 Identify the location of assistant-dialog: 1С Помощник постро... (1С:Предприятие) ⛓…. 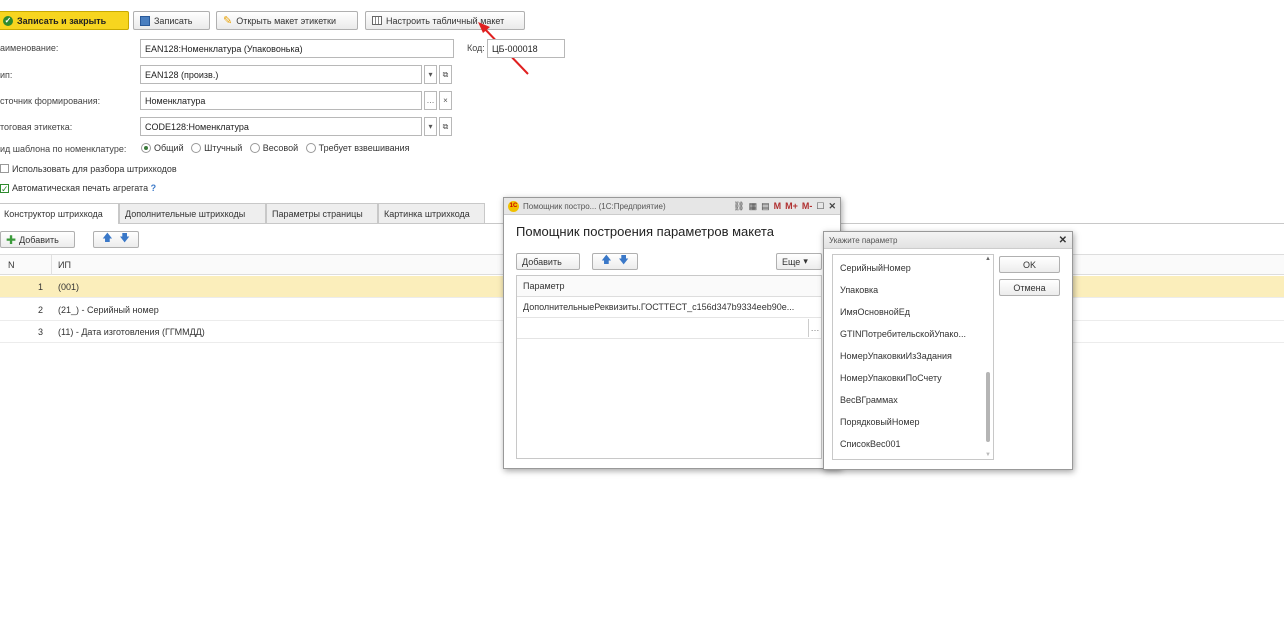
(672, 333).